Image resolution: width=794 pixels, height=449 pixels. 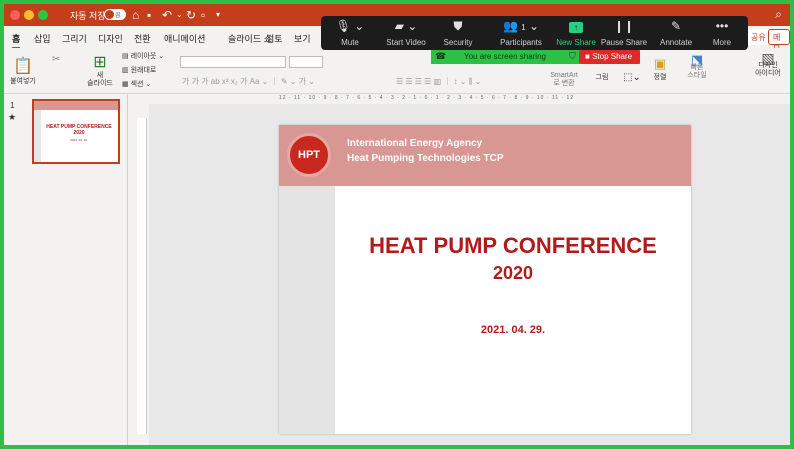 I want to click on tab-draw: 그리기, so click(x=74, y=38).